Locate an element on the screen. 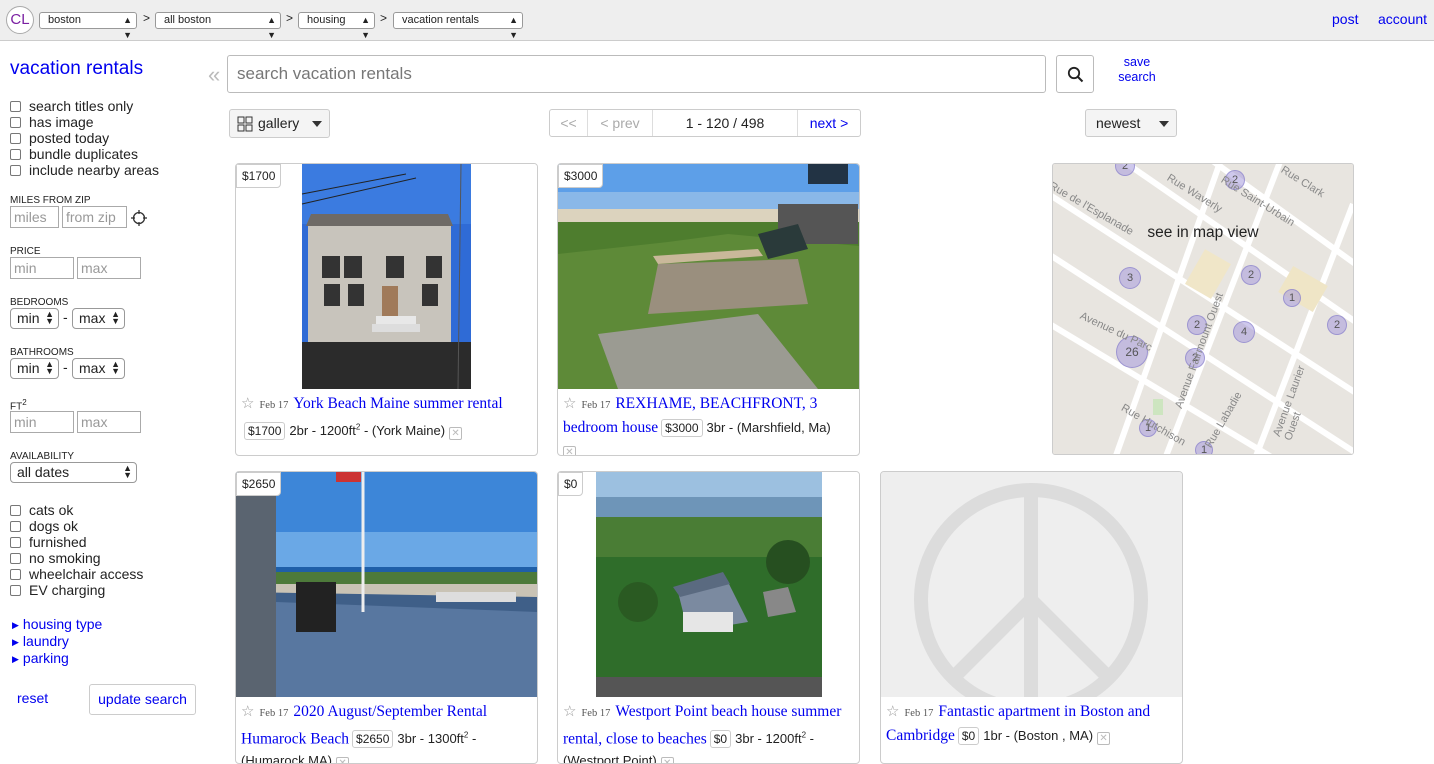  miles-input: miles is located at coordinates (34, 217).